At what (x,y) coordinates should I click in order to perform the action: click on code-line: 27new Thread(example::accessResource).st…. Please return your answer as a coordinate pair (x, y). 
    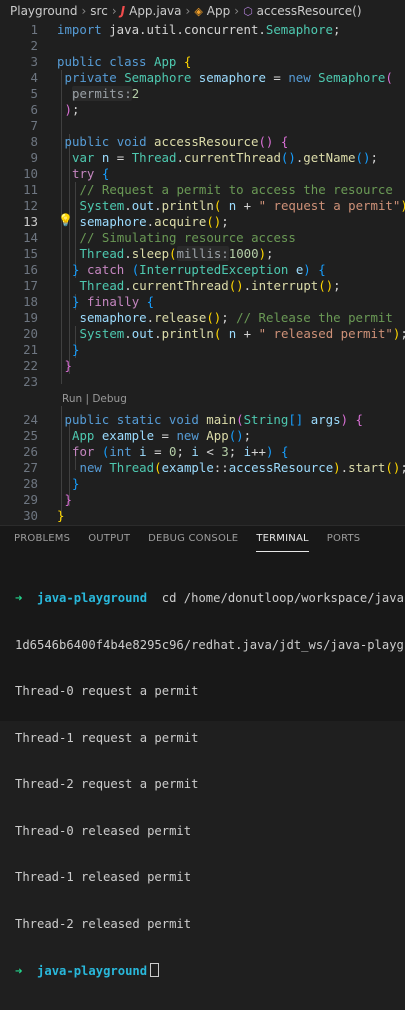
    Looking at the image, I should click on (202, 468).